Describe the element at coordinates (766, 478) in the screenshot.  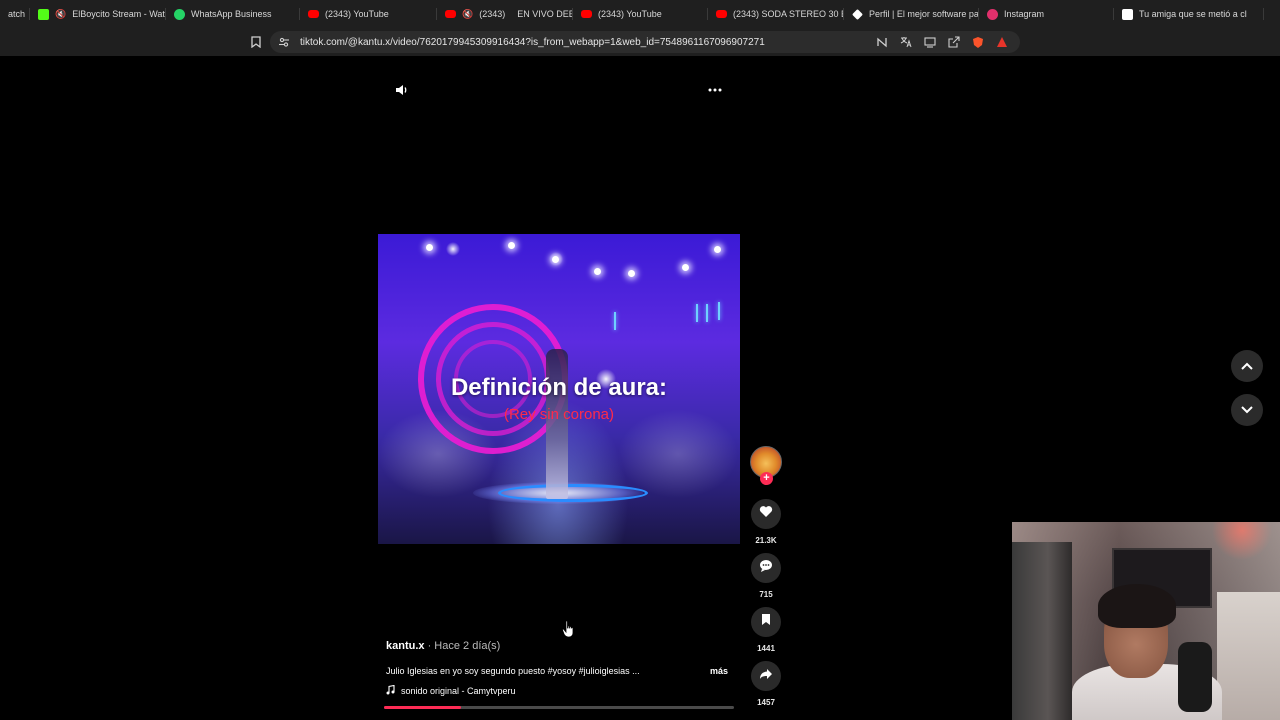
I see `follow-button: +` at that location.